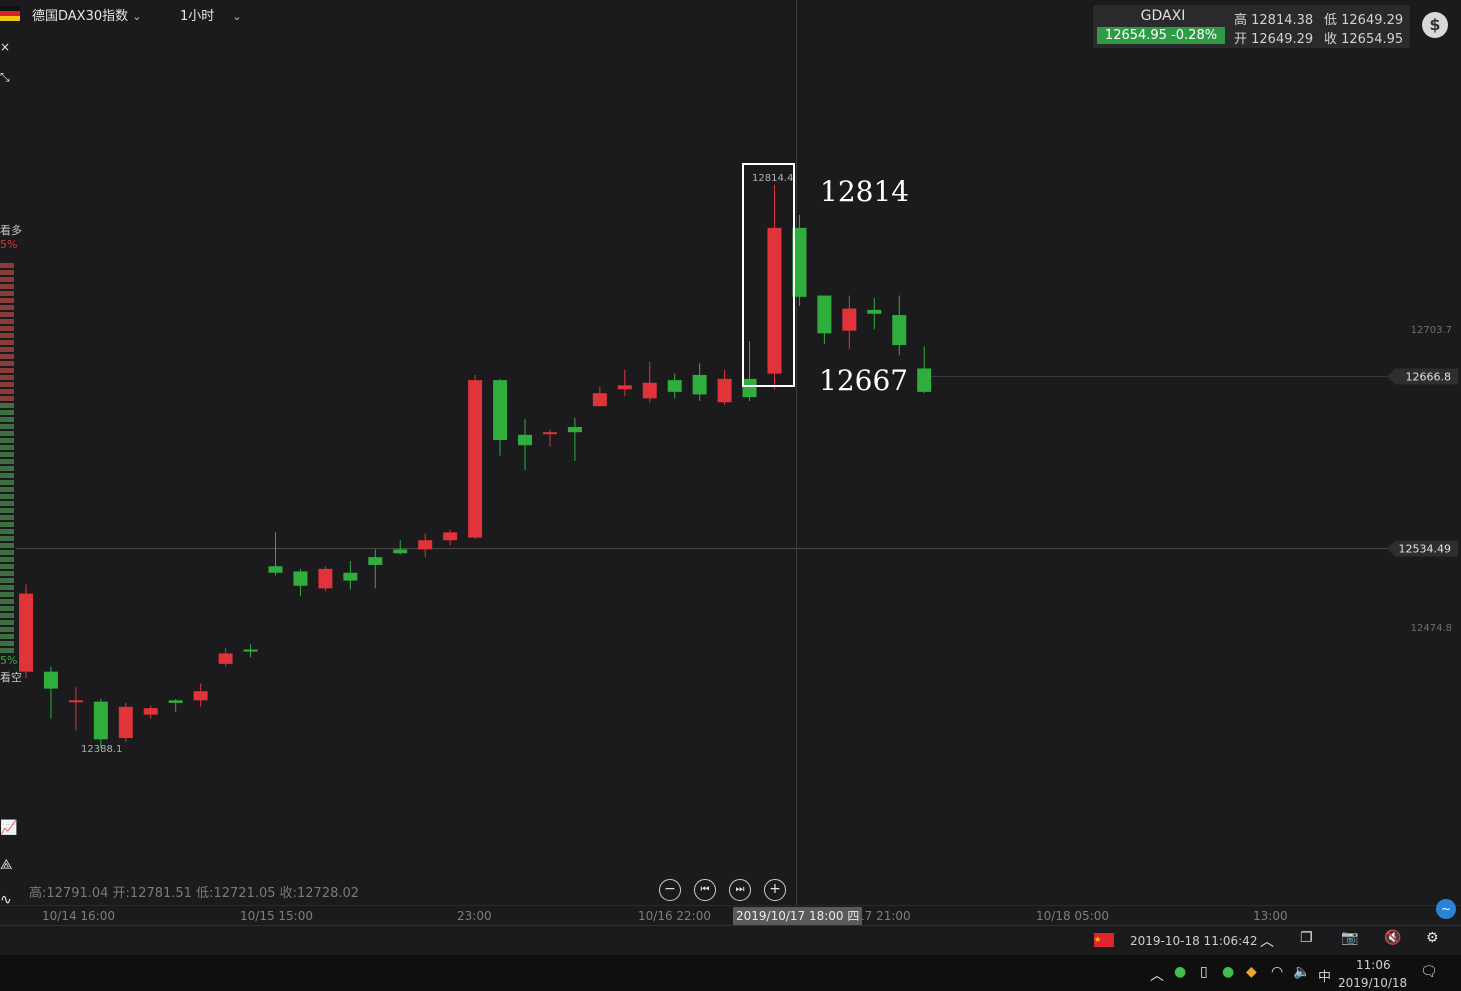  I want to click on chart-mode-icon: ~, so click(1446, 909).